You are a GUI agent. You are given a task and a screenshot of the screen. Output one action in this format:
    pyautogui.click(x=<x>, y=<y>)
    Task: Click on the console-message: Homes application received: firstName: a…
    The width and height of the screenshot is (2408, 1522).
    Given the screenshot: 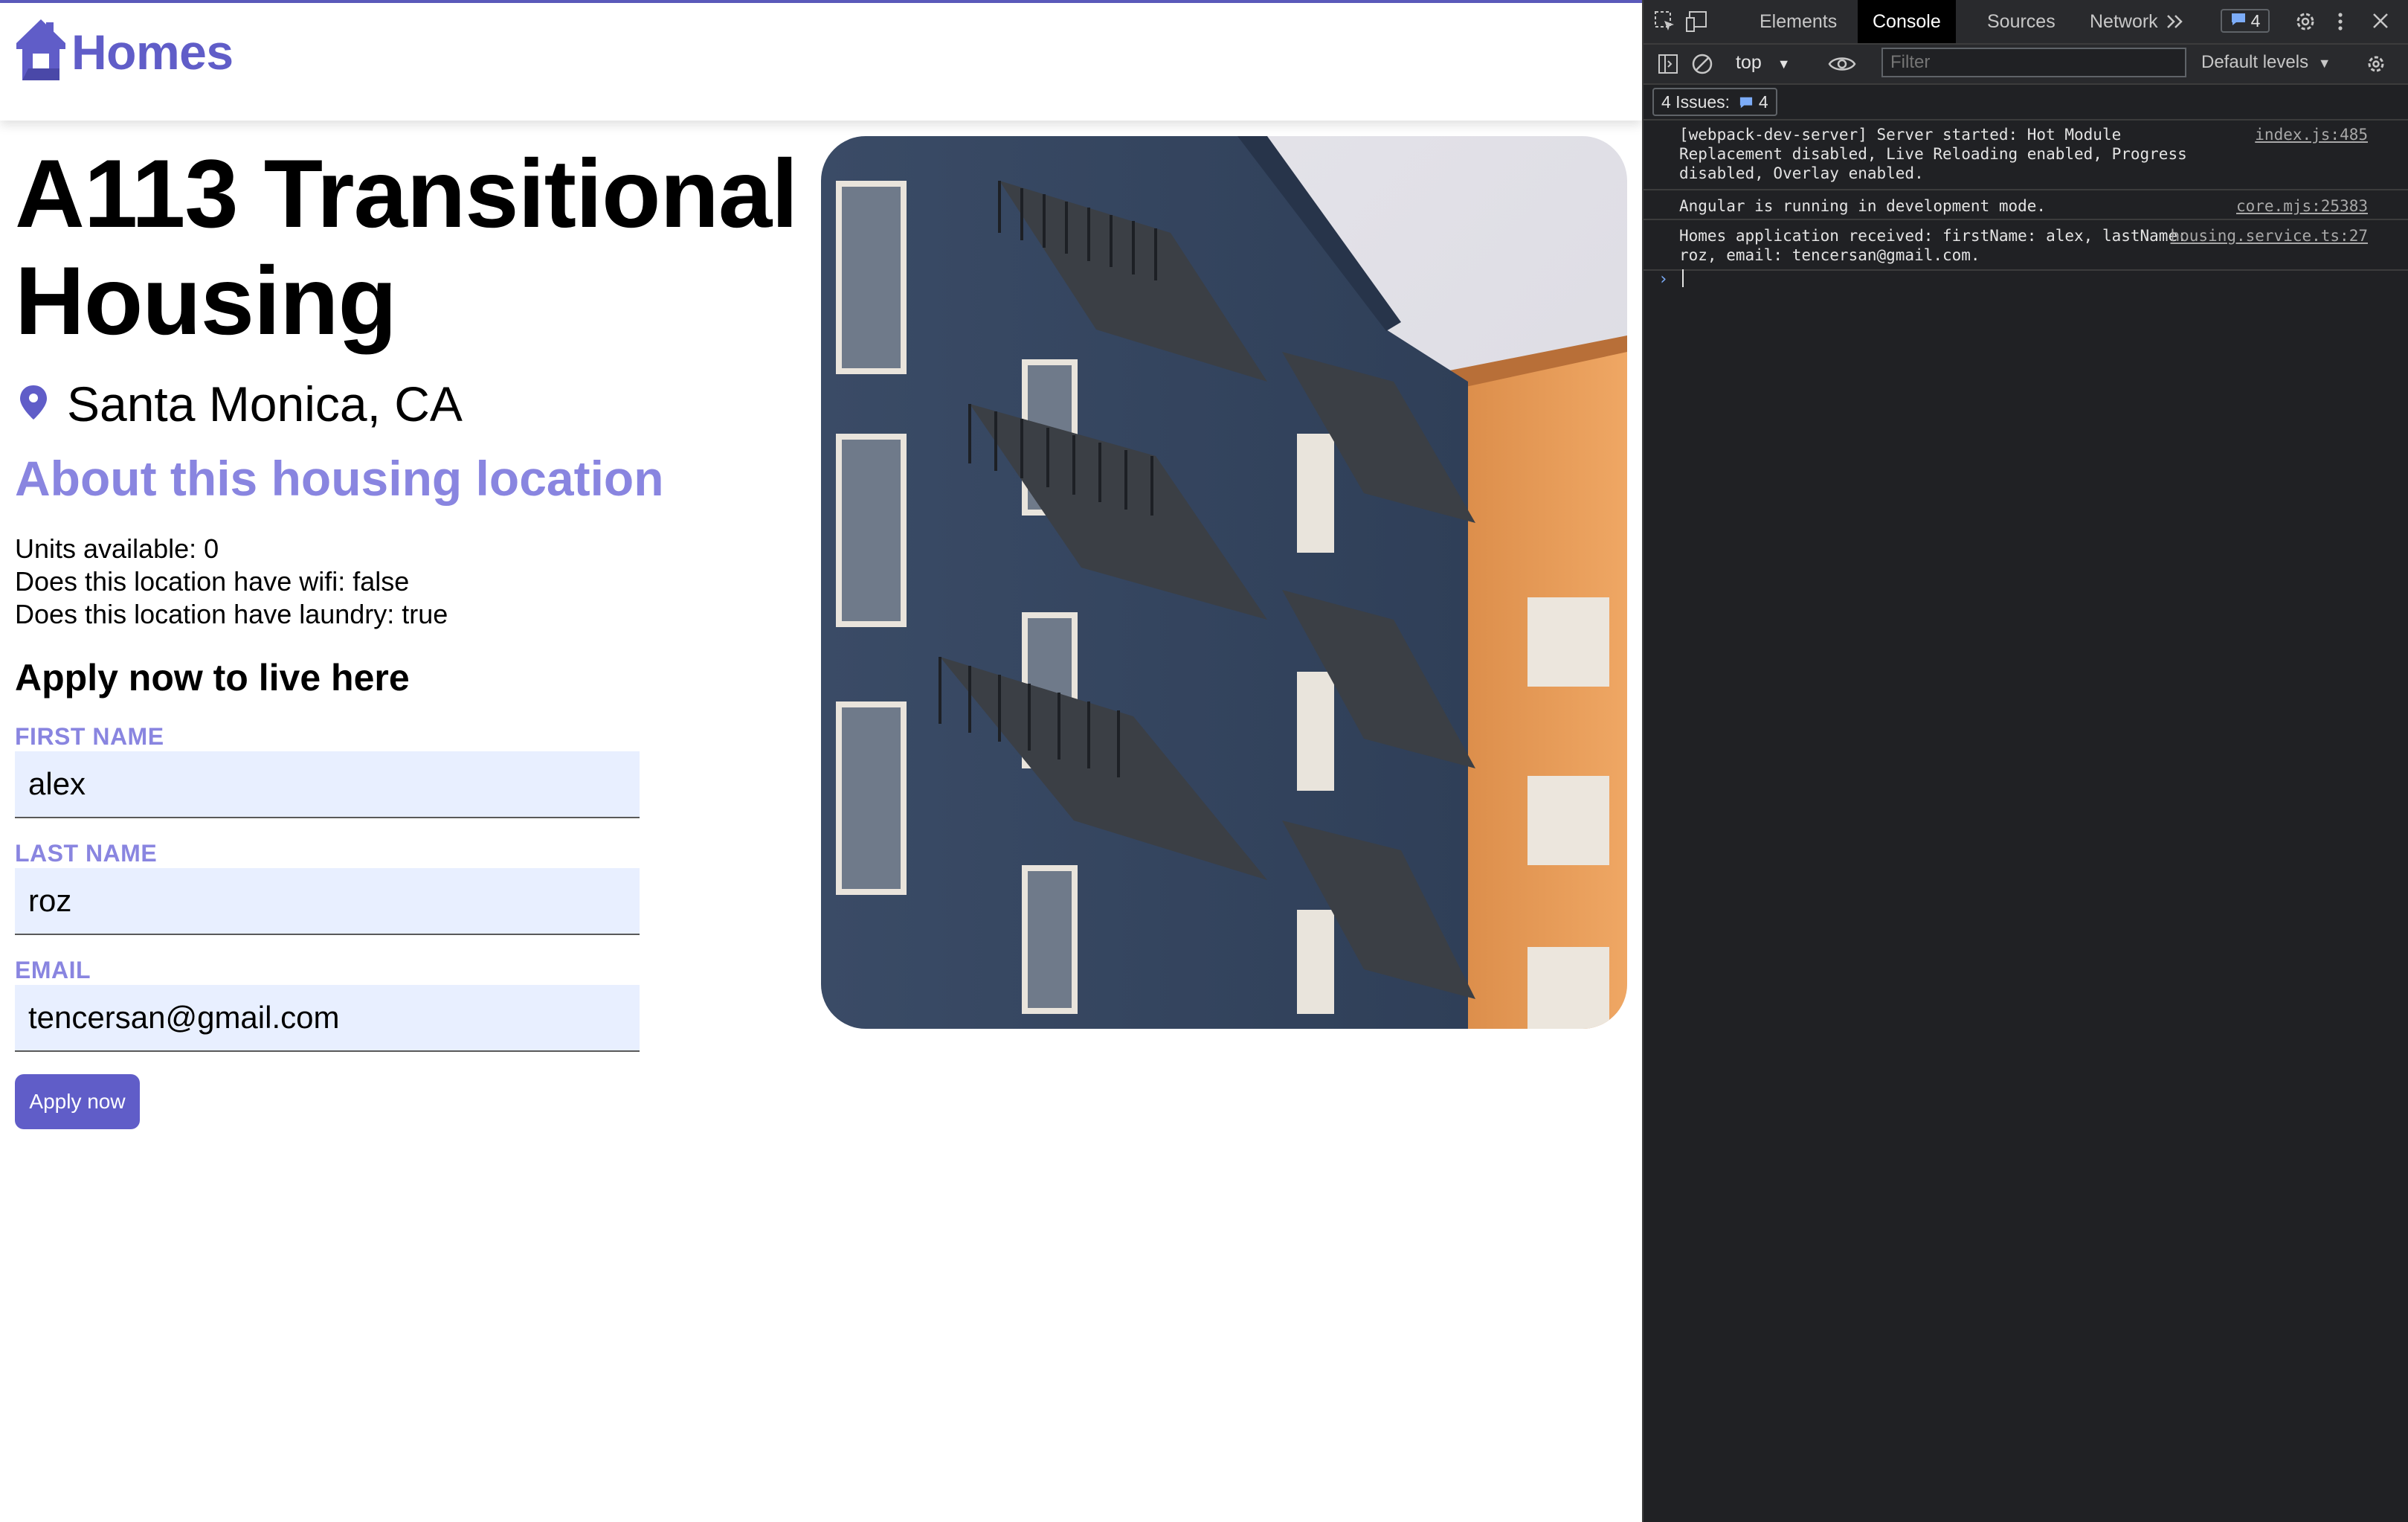 What is the action you would take?
    pyautogui.click(x=2026, y=246)
    